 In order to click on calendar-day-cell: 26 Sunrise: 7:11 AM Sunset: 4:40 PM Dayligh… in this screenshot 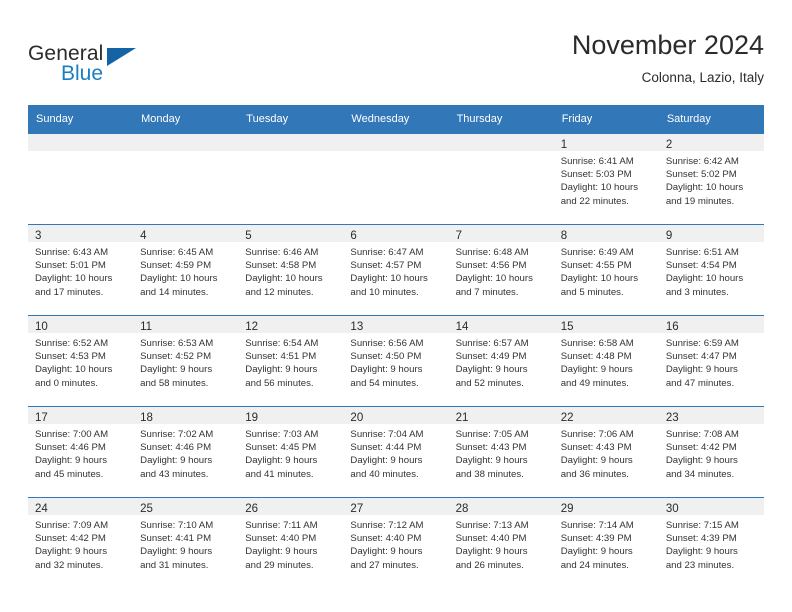, I will do `click(291, 542)`.